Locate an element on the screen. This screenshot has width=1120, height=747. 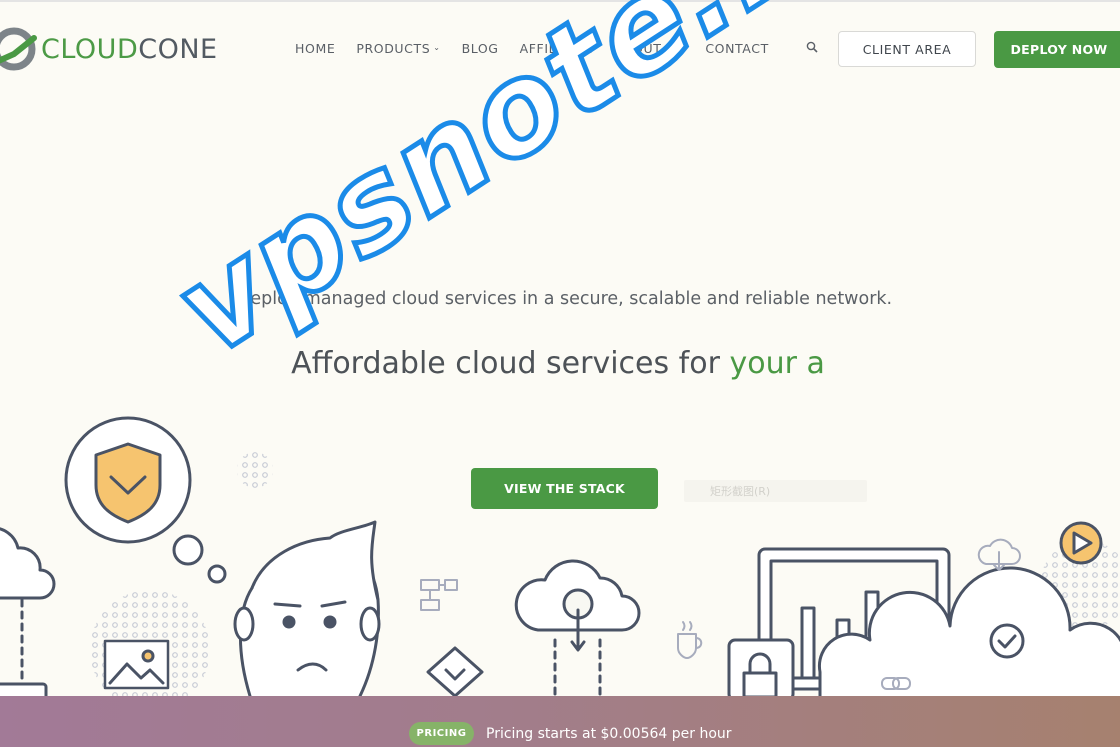
coffee-icon is located at coordinates (690, 640).